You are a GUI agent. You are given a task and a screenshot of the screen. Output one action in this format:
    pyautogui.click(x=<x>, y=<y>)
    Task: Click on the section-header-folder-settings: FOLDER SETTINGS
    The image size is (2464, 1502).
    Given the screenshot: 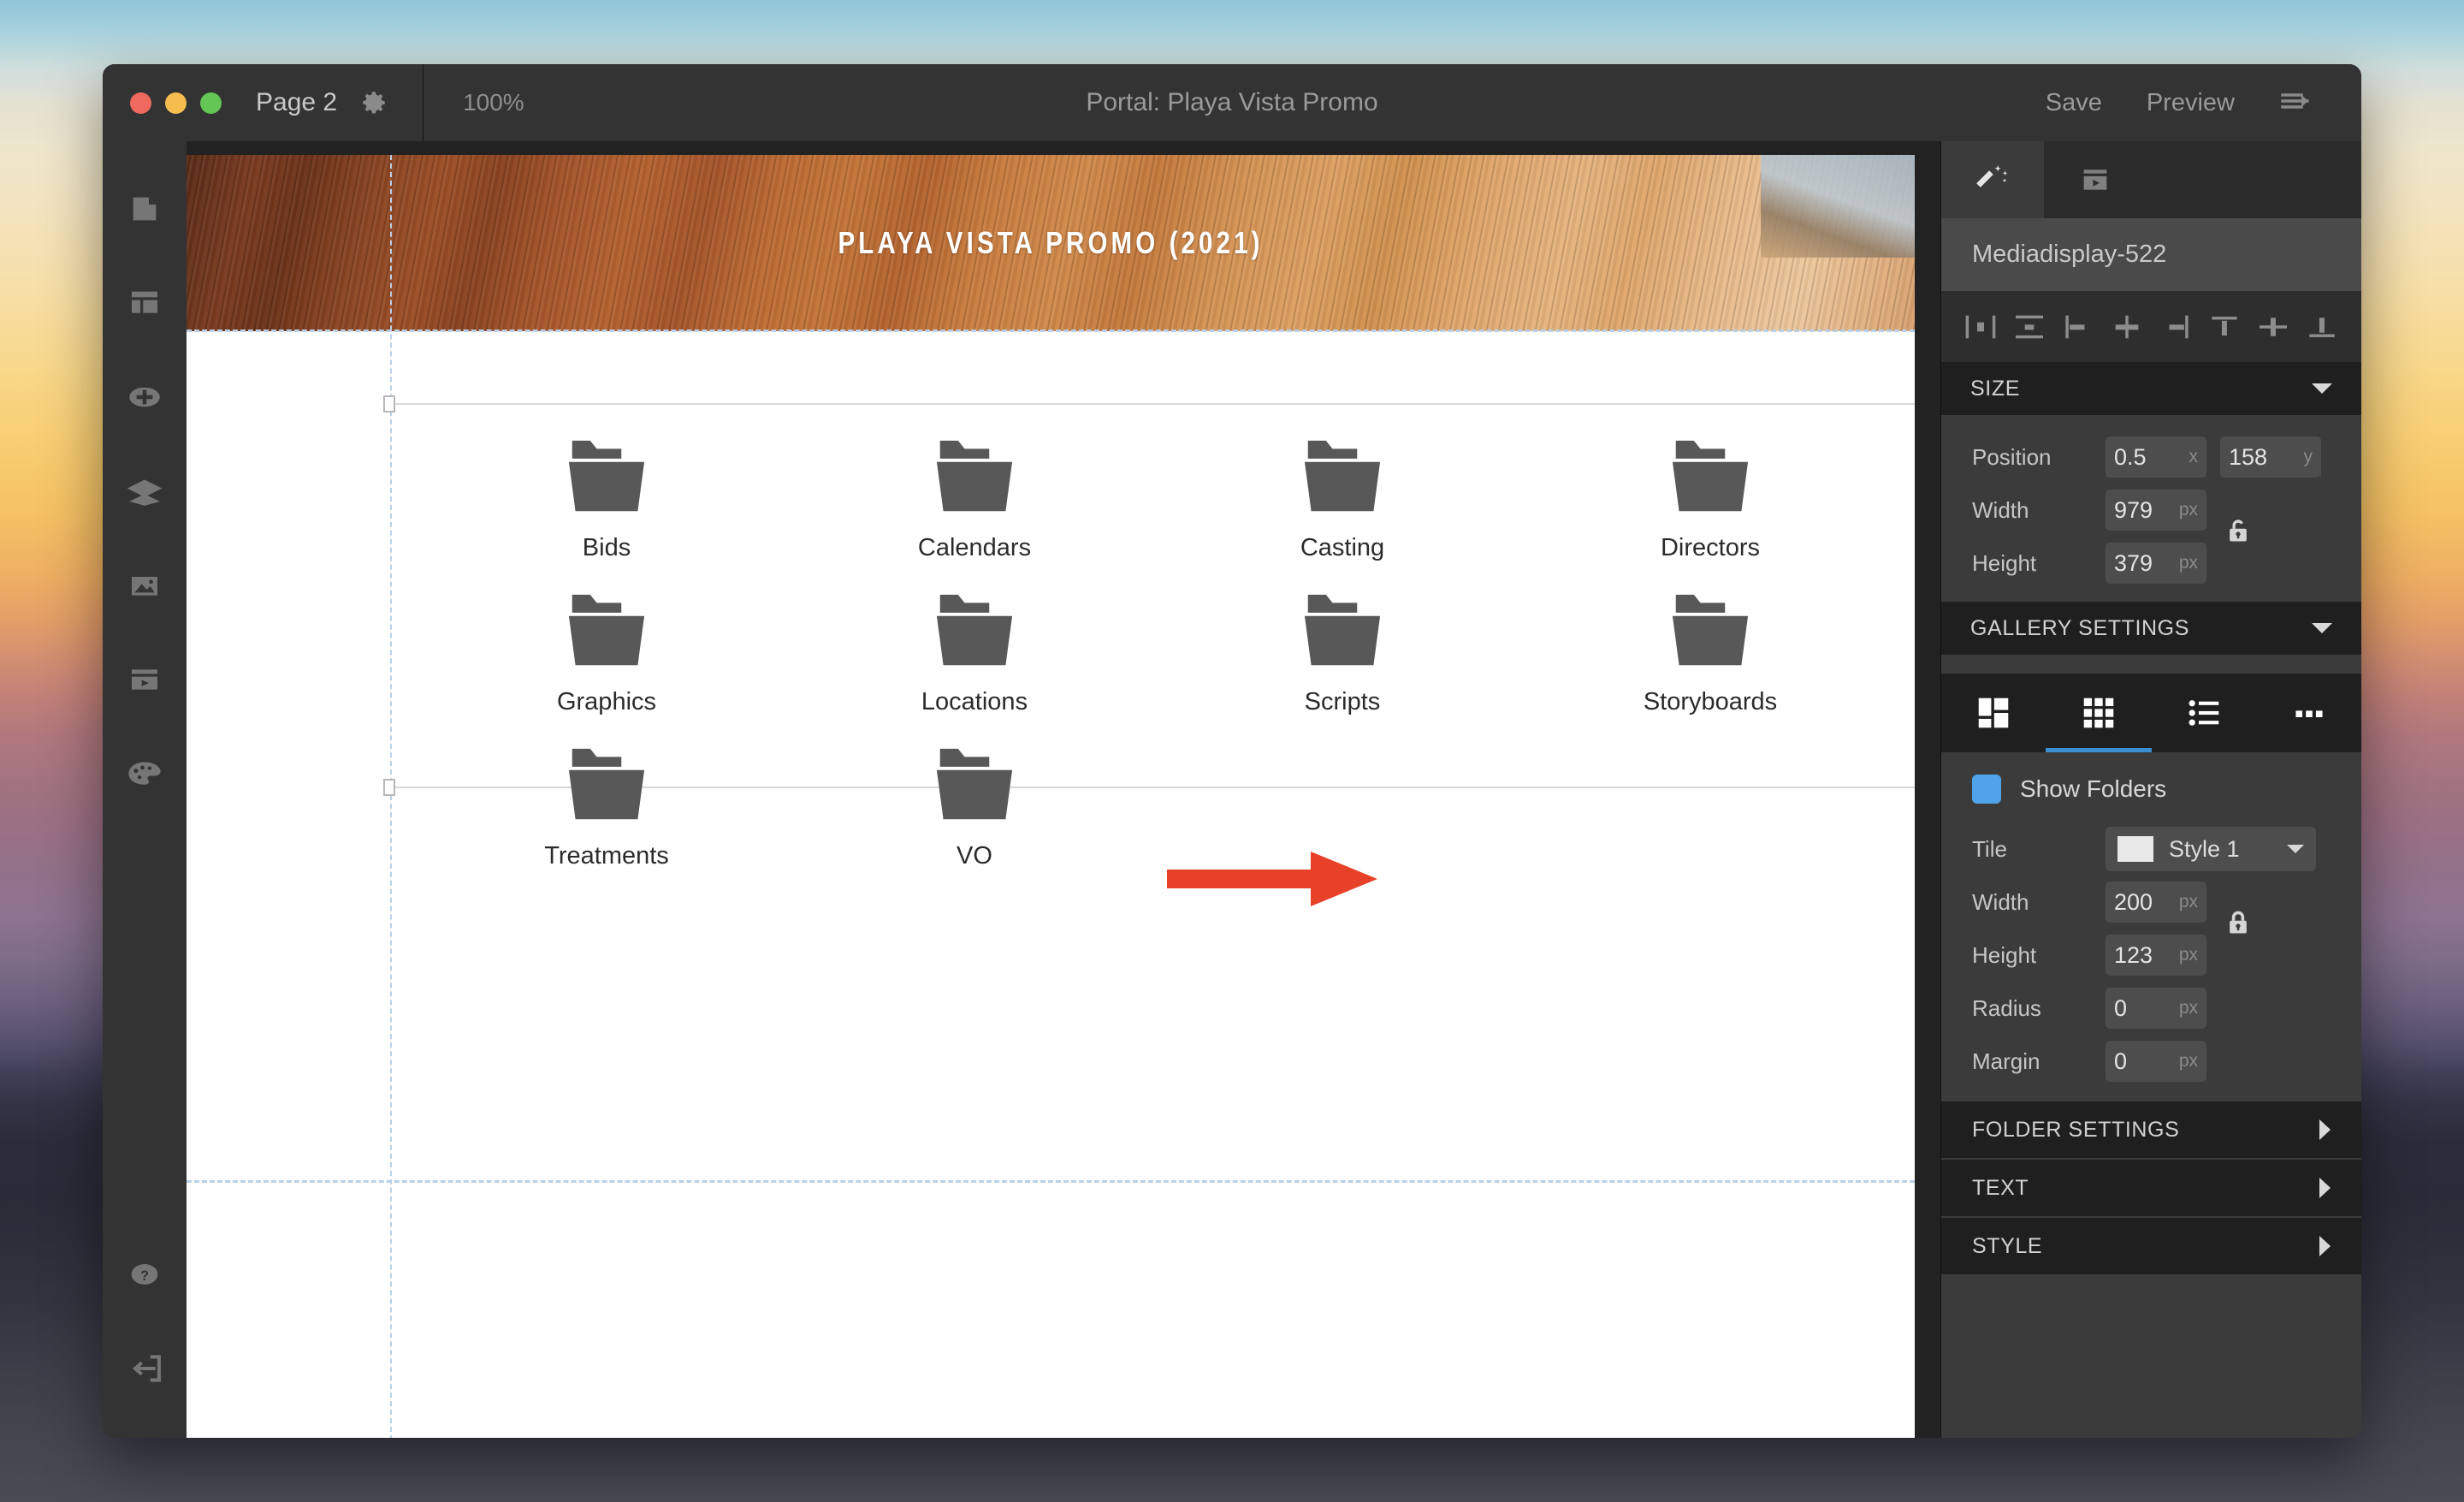 What is the action you would take?
    pyautogui.click(x=2151, y=1129)
    